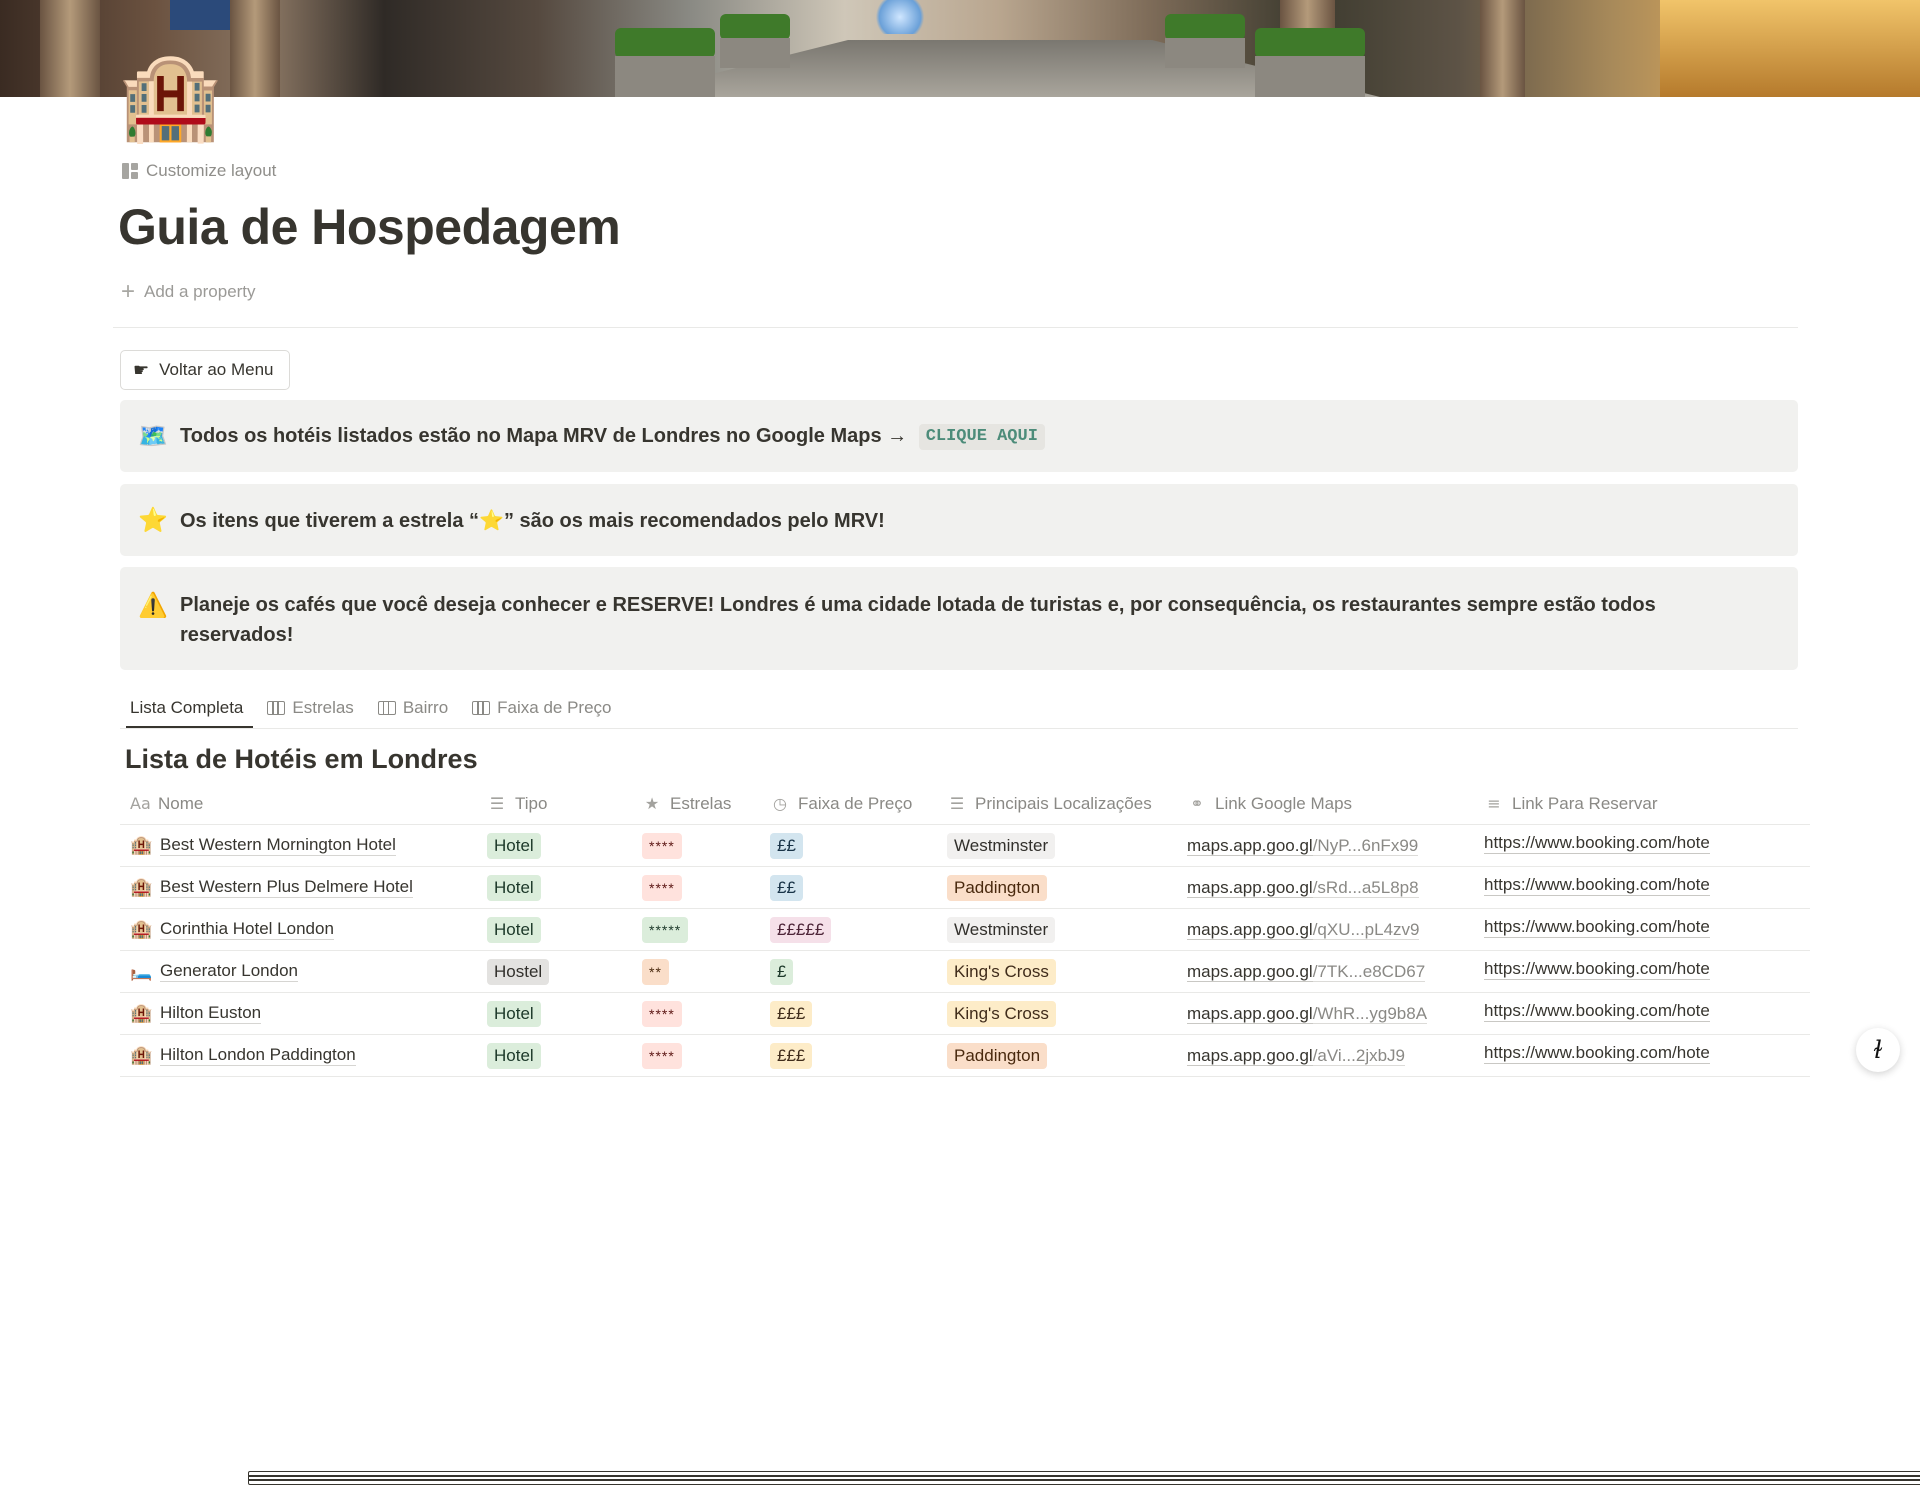  What do you see at coordinates (153, 436) in the screenshot?
I see `map-icon: 🗺️` at bounding box center [153, 436].